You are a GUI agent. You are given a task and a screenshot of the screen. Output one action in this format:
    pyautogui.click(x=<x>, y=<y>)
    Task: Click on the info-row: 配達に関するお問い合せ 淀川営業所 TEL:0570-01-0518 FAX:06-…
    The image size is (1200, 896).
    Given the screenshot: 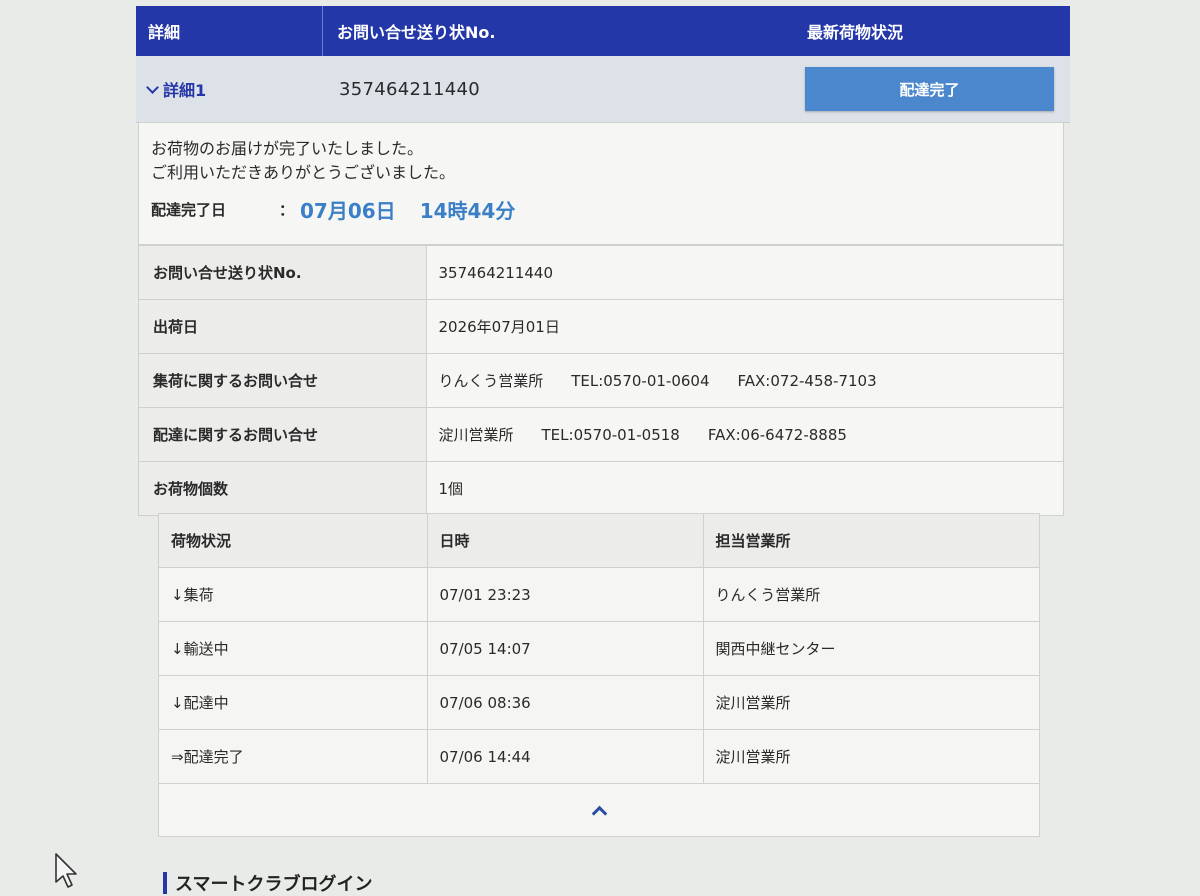 What is the action you would take?
    pyautogui.click(x=601, y=434)
    